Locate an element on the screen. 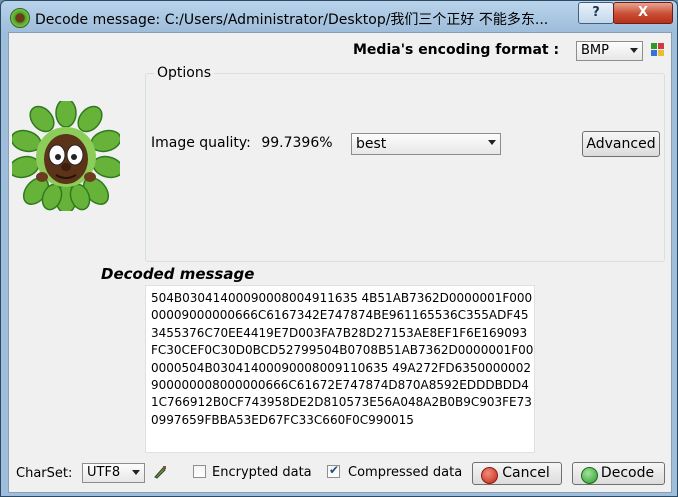 This screenshot has height=497, width=678. compressed-data-label: Compressed data is located at coordinates (405, 472).